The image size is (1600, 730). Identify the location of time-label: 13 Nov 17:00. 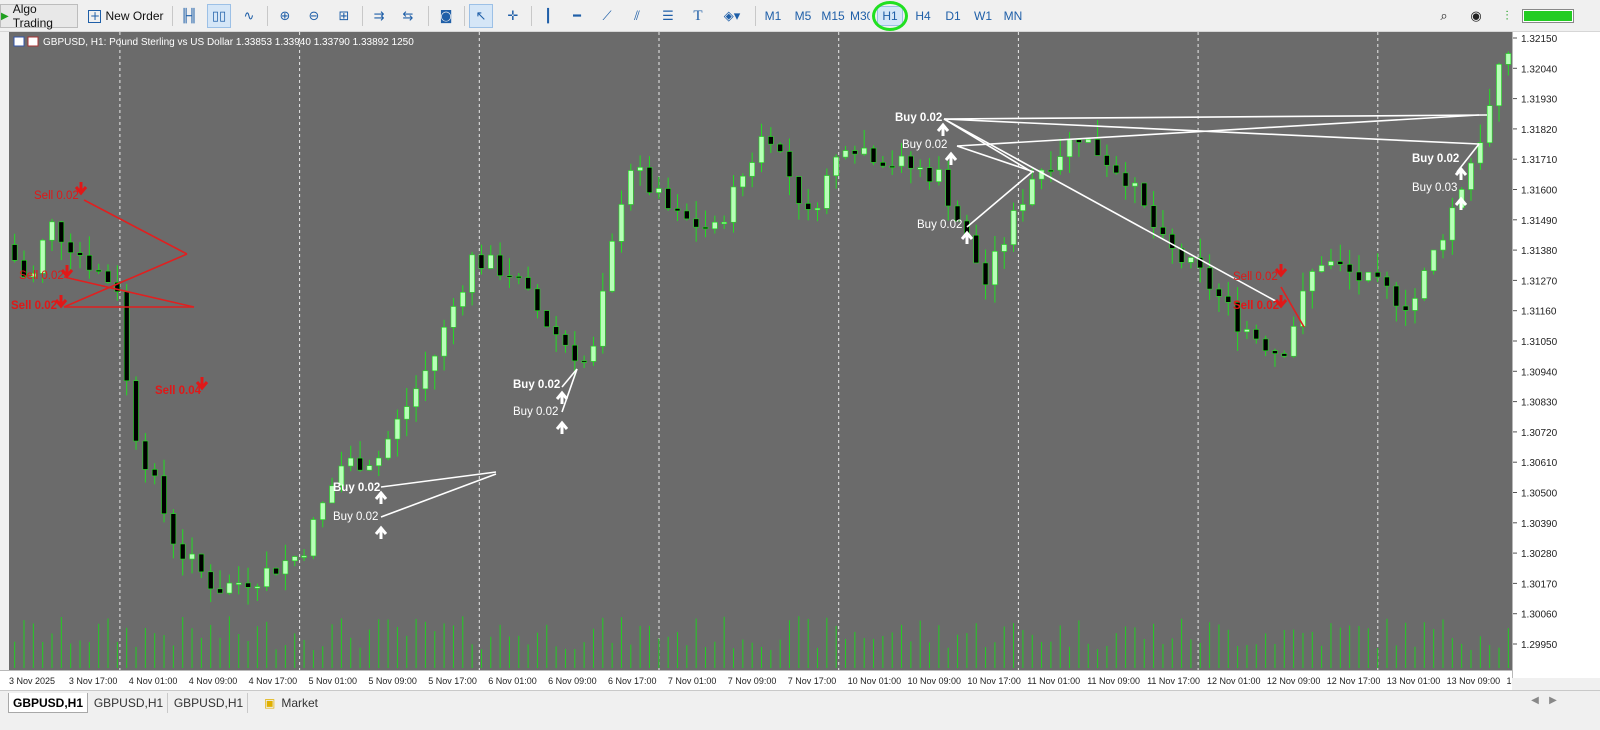
(1510, 681).